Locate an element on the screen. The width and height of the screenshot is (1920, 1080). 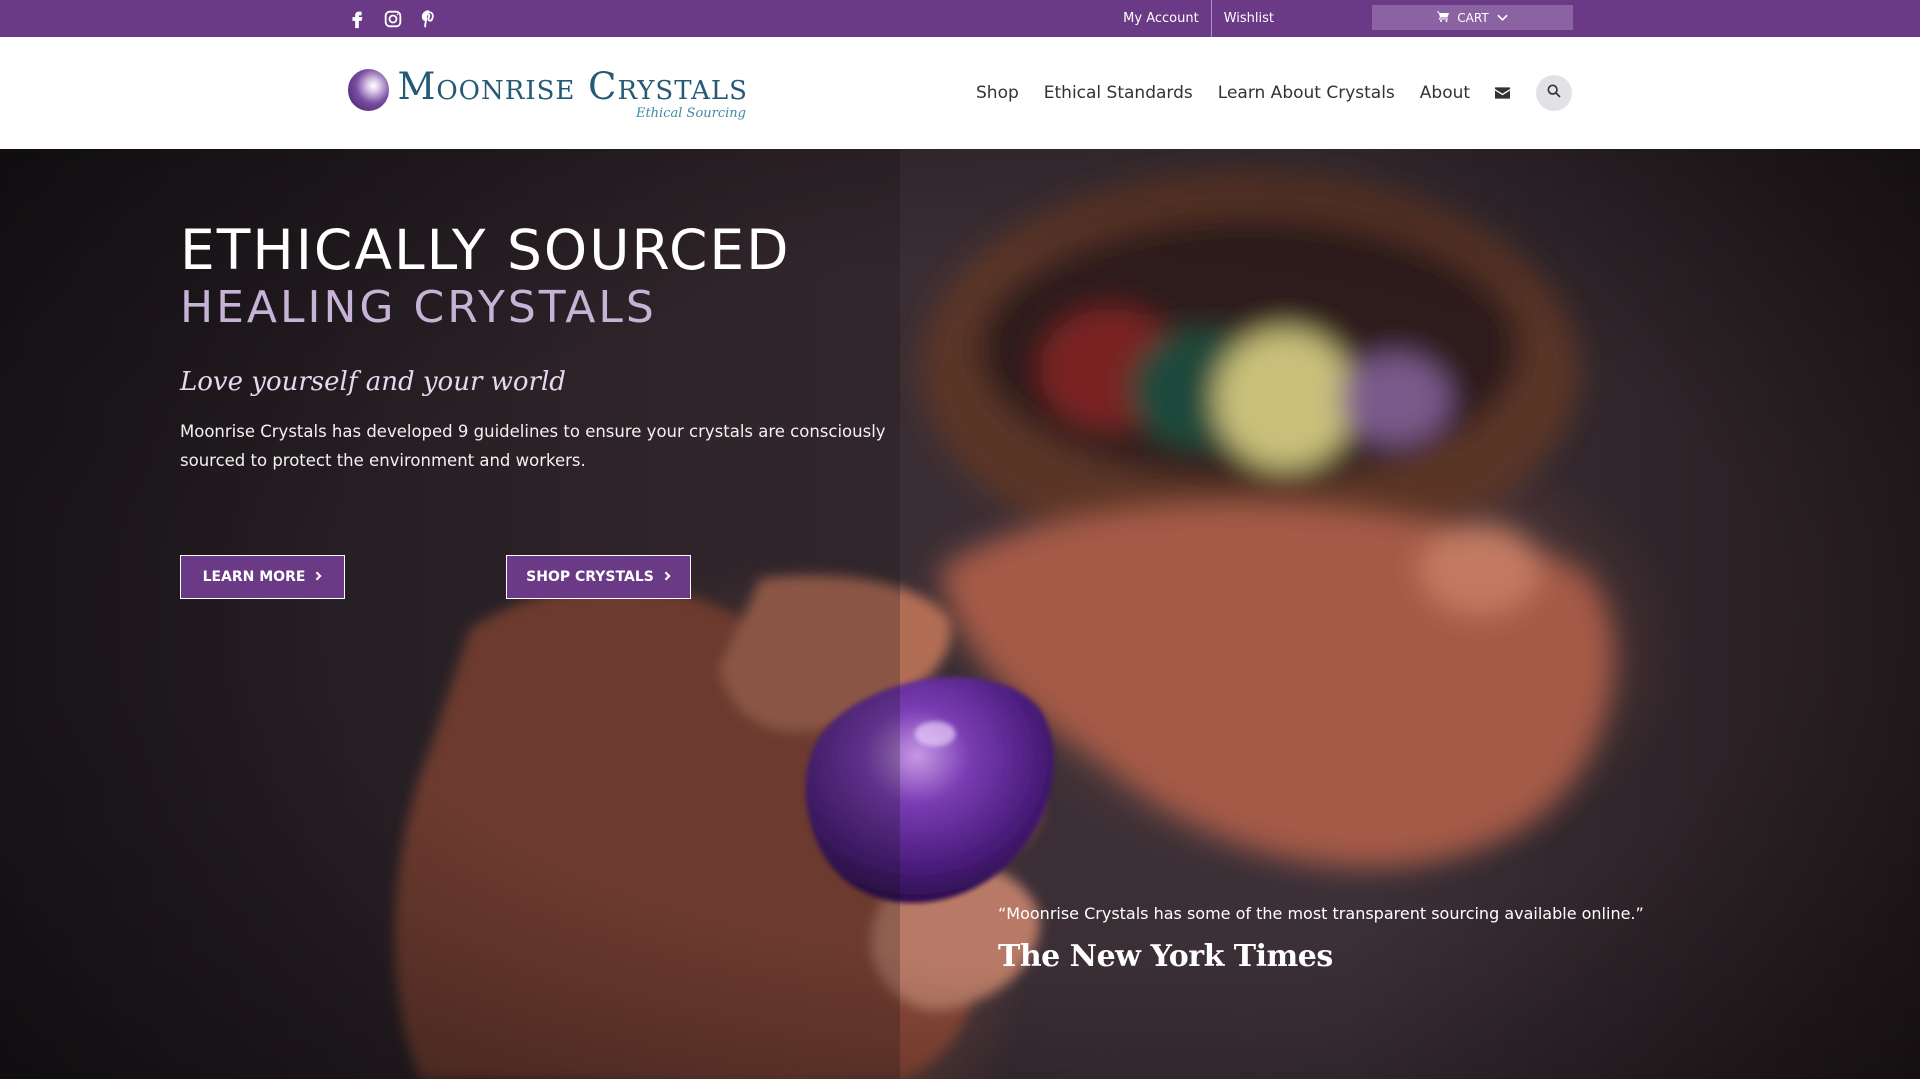
facebook-icon is located at coordinates (357, 19).